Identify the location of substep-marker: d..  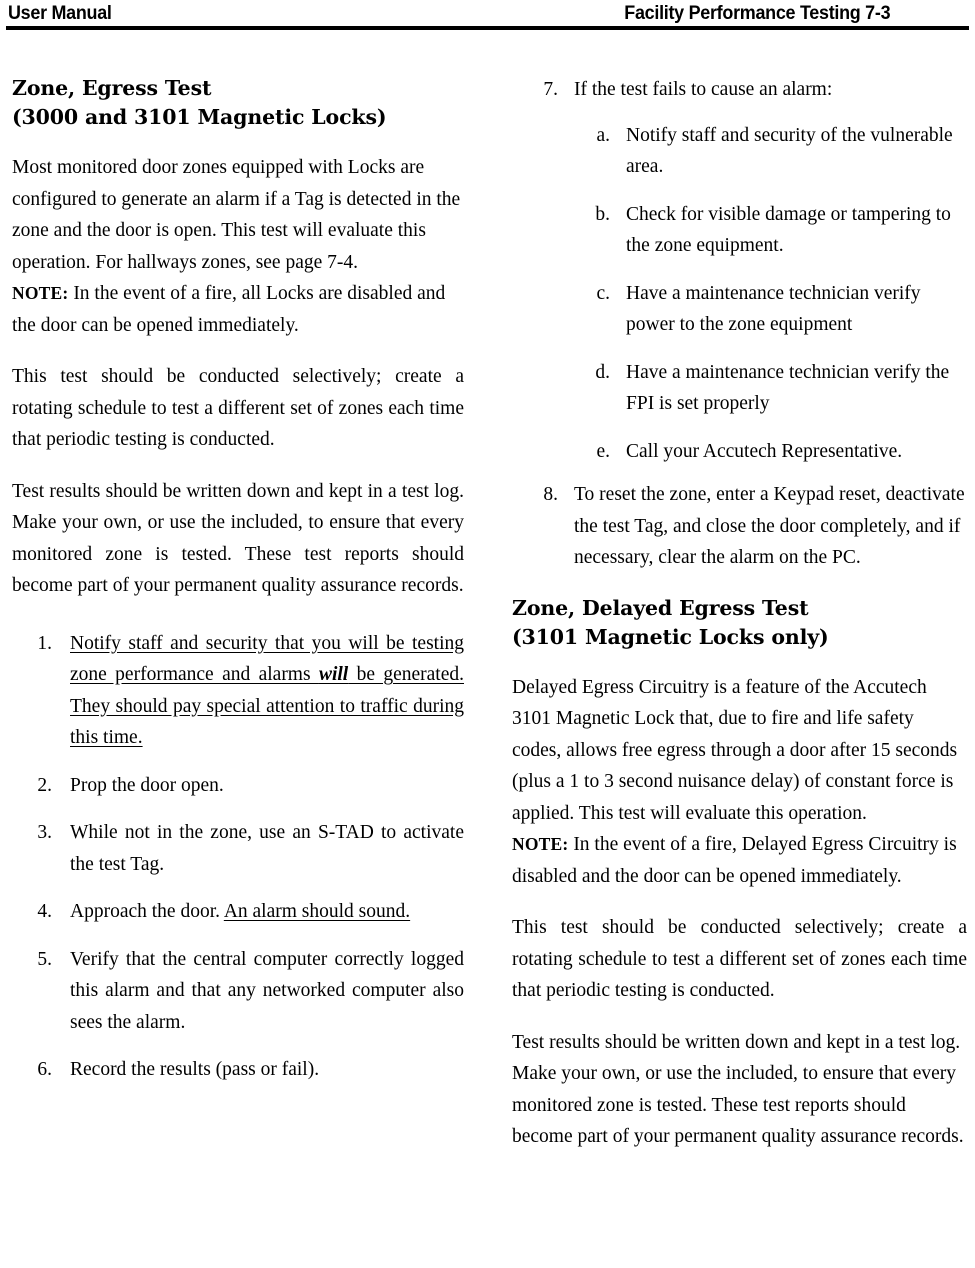
(602, 372).